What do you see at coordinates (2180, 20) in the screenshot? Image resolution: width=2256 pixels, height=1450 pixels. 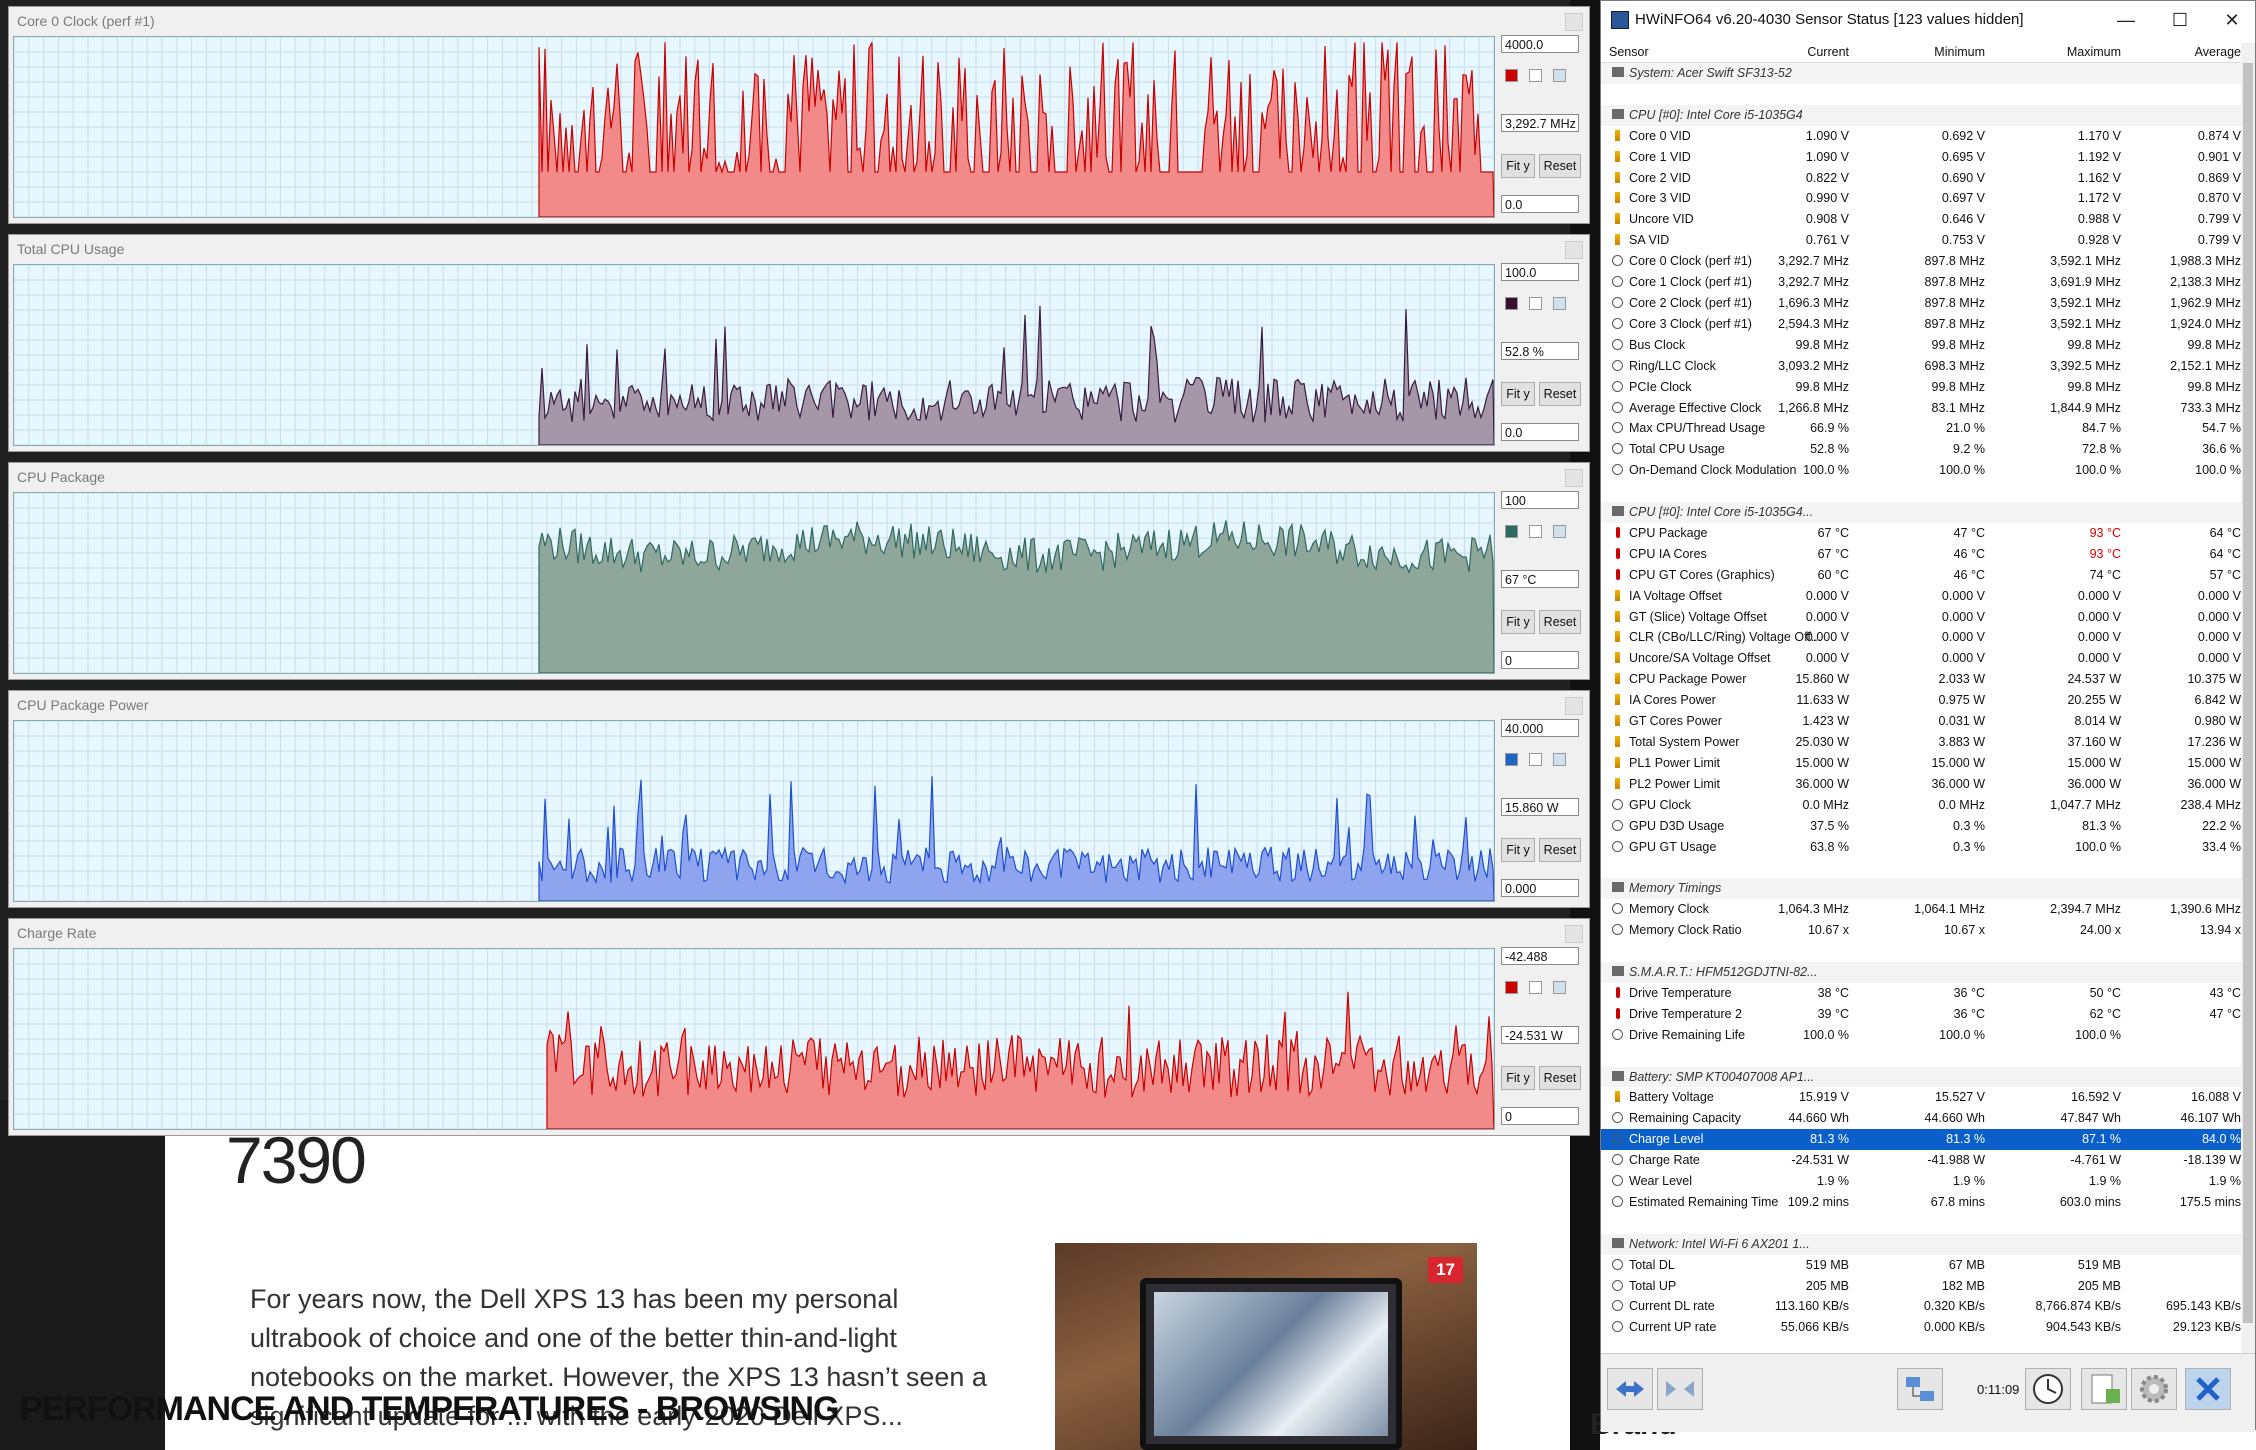 I see `maximize-button: ☐` at bounding box center [2180, 20].